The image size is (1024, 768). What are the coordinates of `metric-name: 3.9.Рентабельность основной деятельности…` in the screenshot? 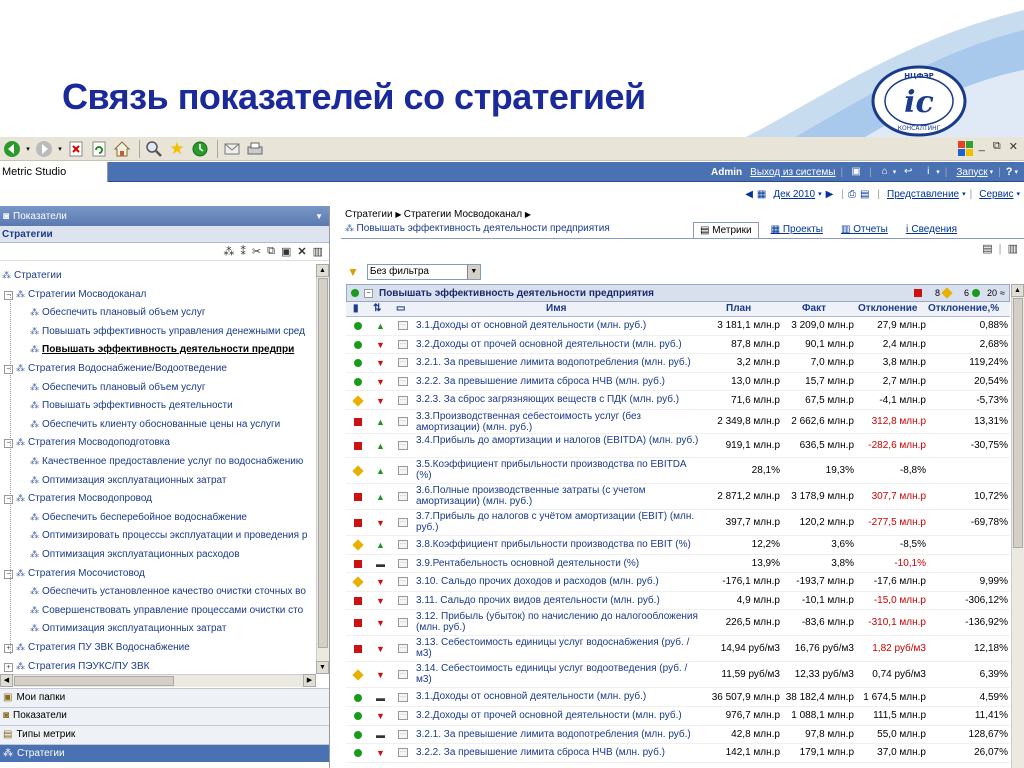 It's located at (560, 563).